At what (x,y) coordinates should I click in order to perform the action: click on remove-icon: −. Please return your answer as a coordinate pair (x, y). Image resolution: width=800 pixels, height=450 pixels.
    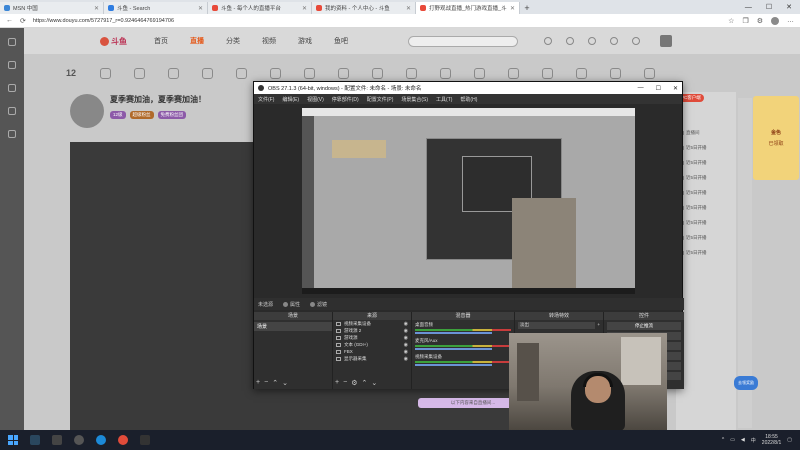
    Looking at the image, I should click on (266, 383).